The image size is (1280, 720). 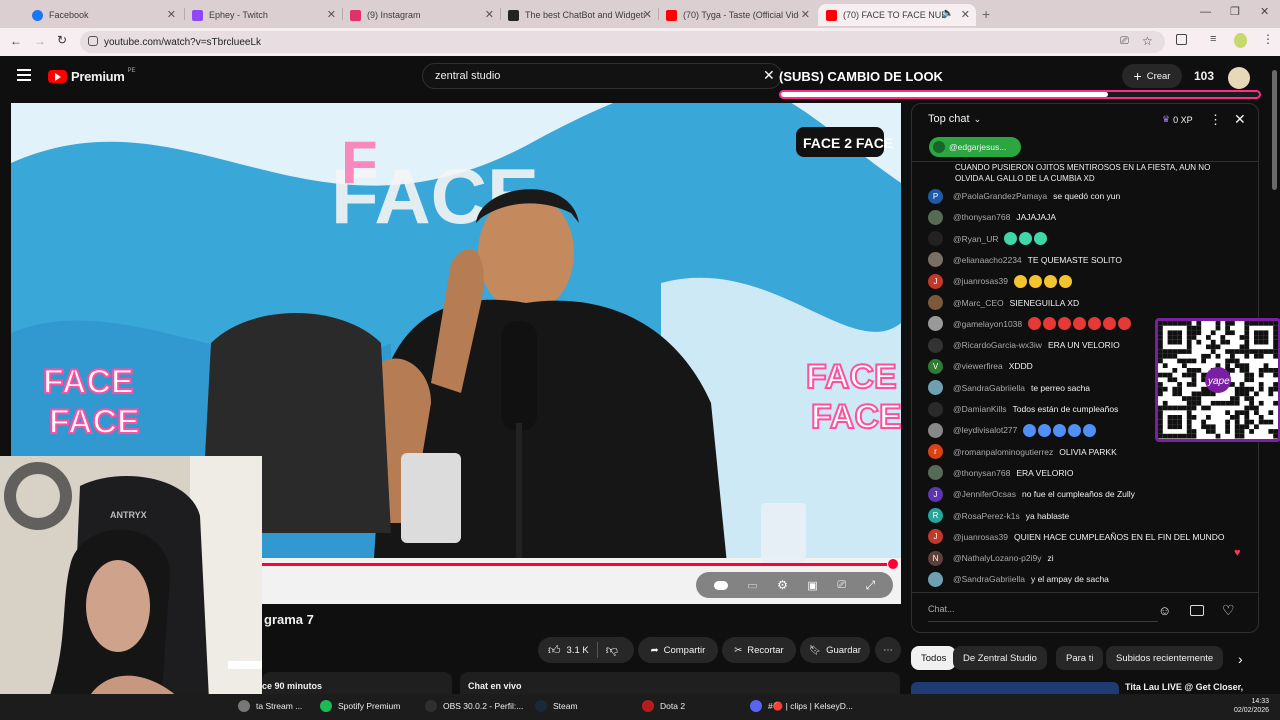 I want to click on youtube-logo: Premium PE, so click(x=92, y=76).